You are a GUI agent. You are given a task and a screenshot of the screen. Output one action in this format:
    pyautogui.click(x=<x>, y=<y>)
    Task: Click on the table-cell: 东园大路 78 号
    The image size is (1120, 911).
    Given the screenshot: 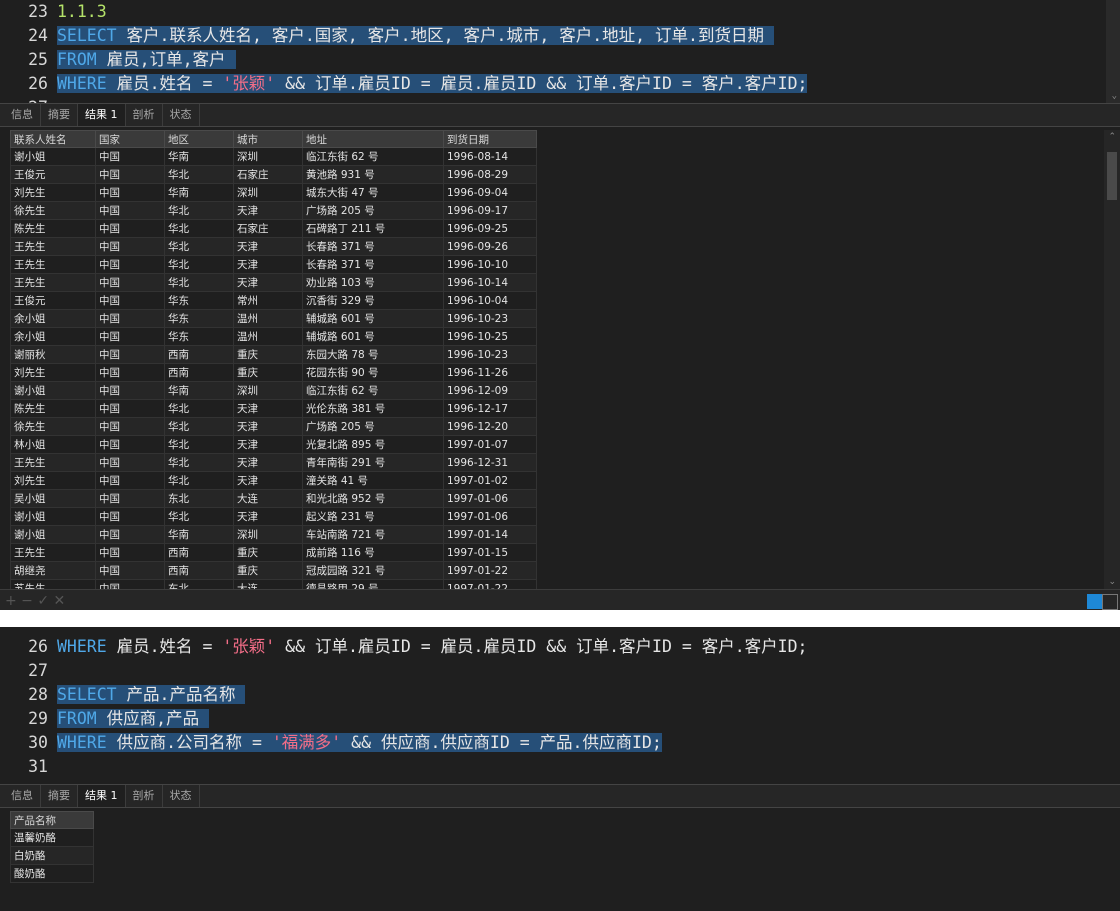 What is the action you would take?
    pyautogui.click(x=373, y=354)
    